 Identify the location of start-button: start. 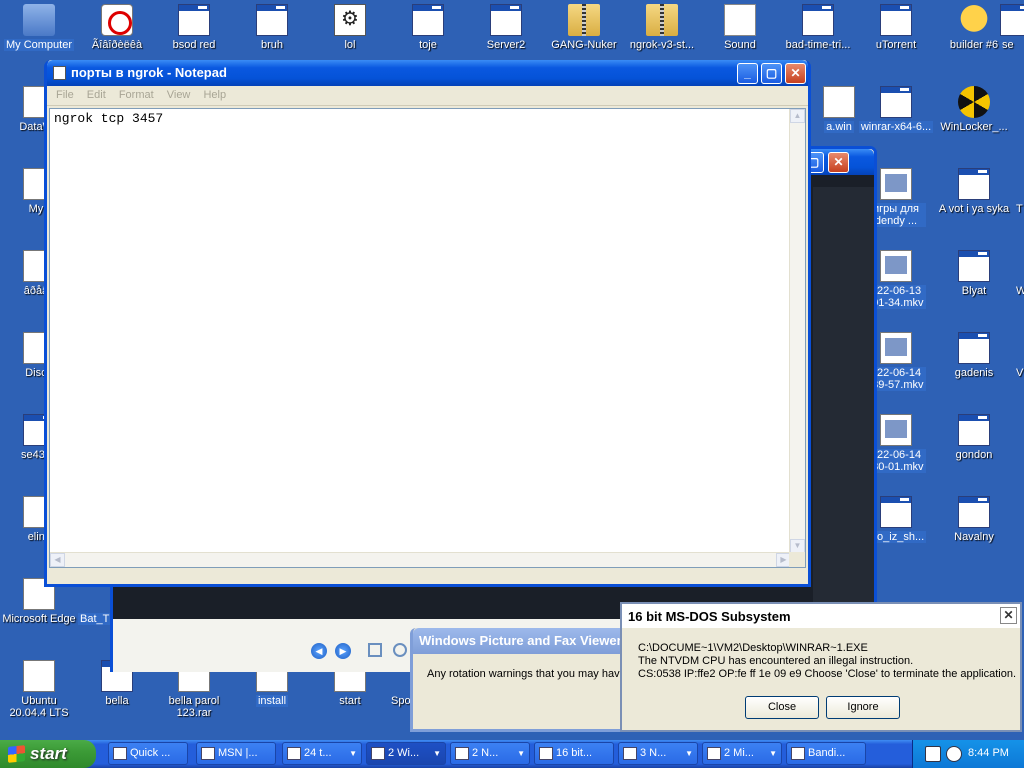
(48, 754).